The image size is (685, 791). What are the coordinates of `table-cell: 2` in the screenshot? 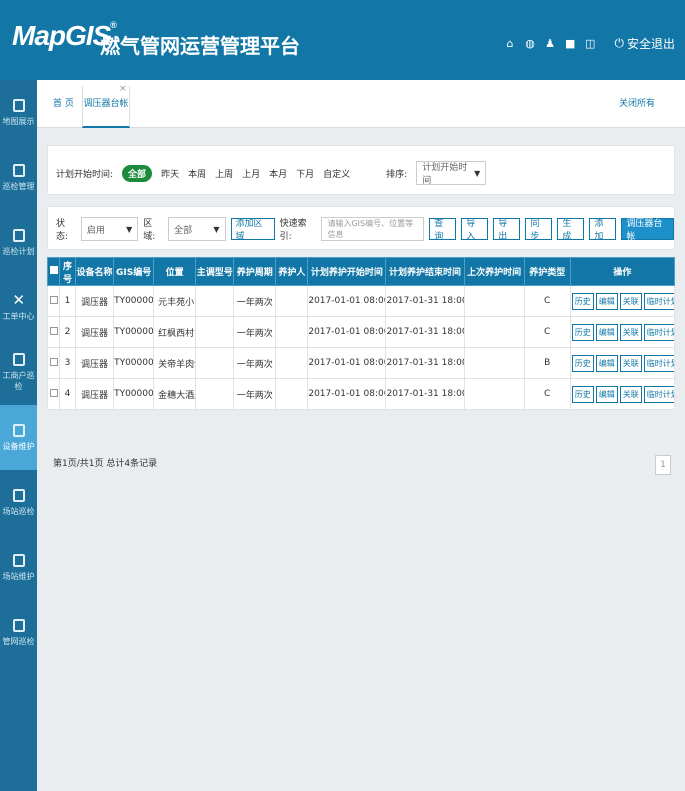 It's located at (68, 332).